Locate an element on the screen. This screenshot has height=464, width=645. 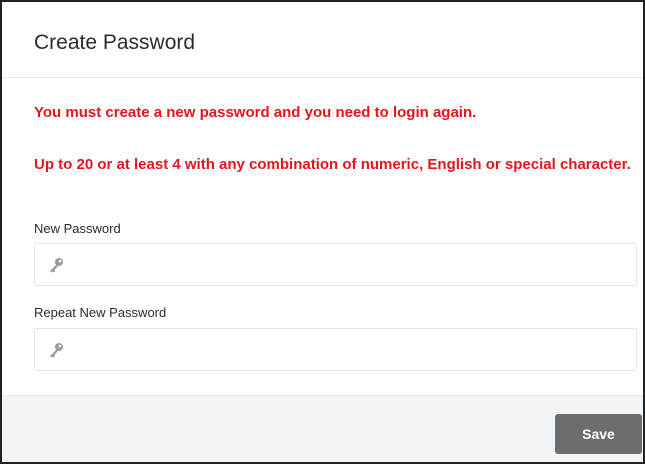
save-button: Save is located at coordinates (598, 434).